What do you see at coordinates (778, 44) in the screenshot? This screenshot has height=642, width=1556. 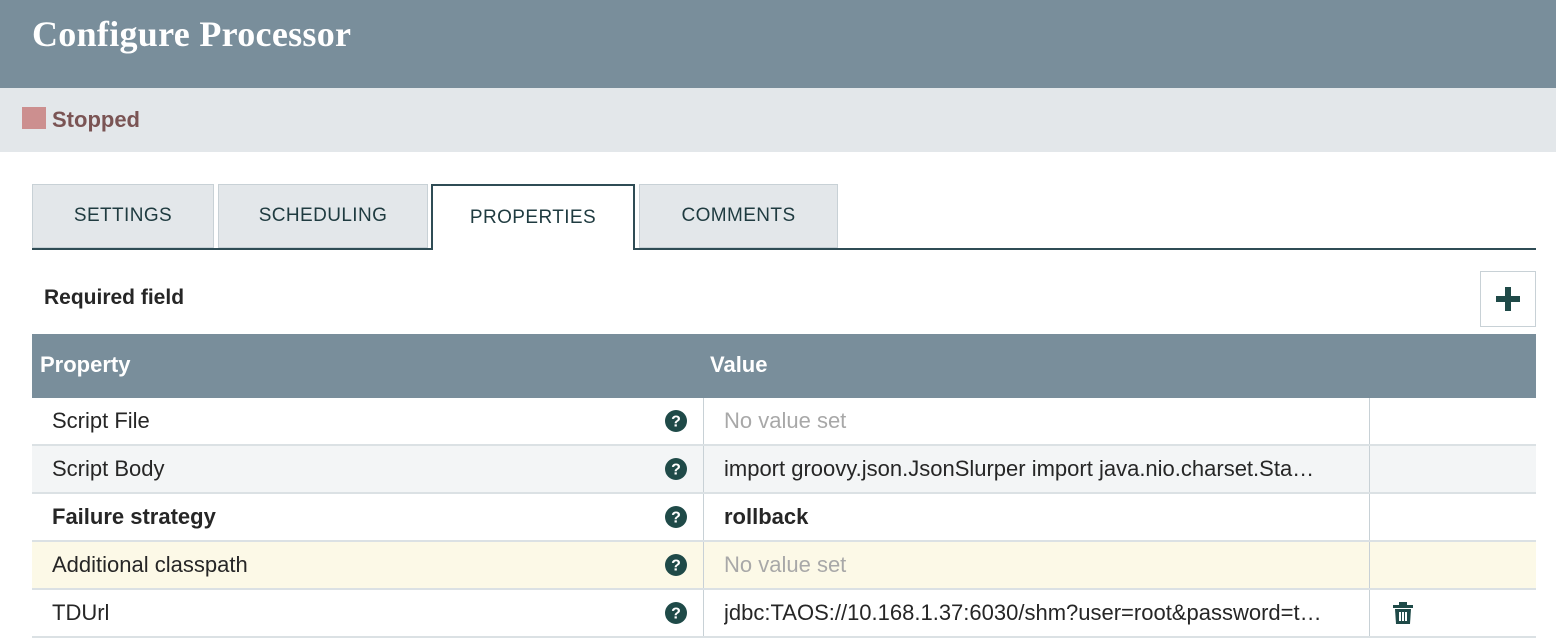 I see `dialog-header: Configure Processor` at bounding box center [778, 44].